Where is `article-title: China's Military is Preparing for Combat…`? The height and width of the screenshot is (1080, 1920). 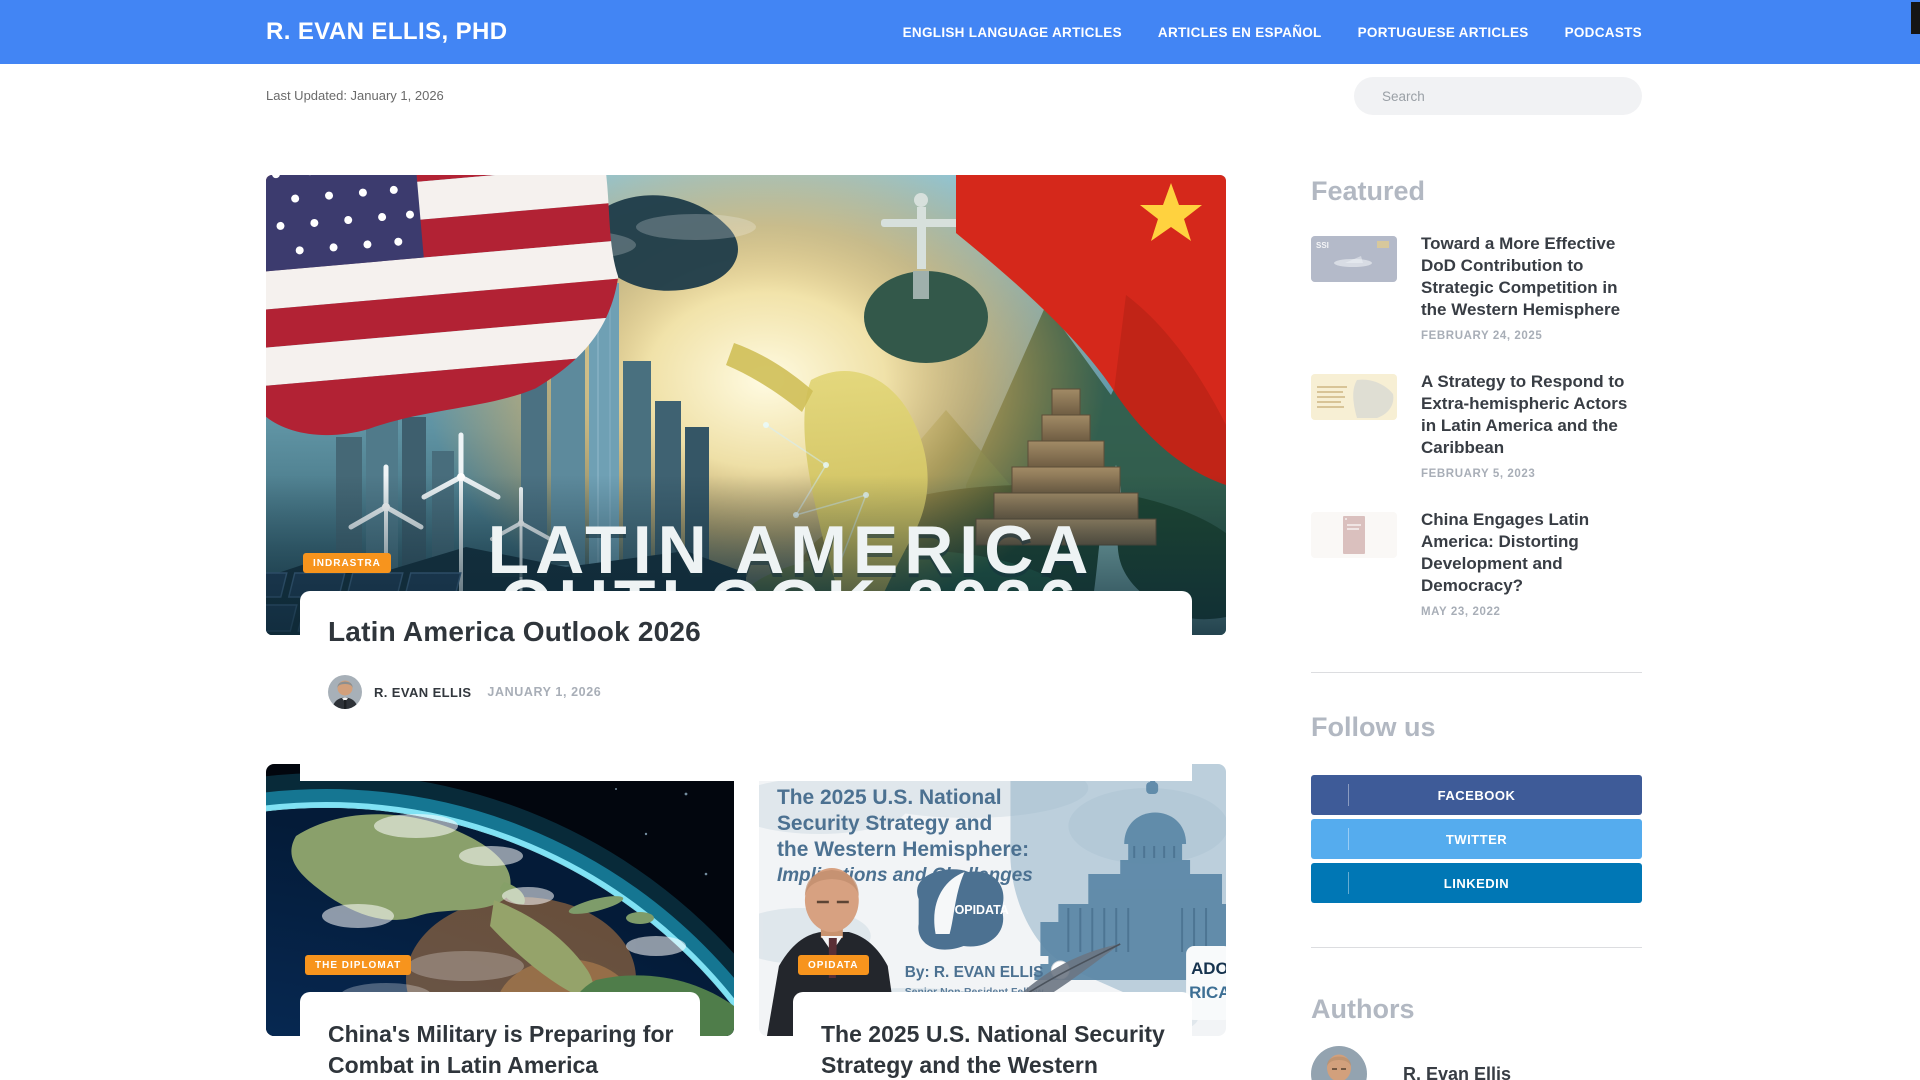 article-title: China's Military is Preparing for Combat… is located at coordinates (508, 1049).